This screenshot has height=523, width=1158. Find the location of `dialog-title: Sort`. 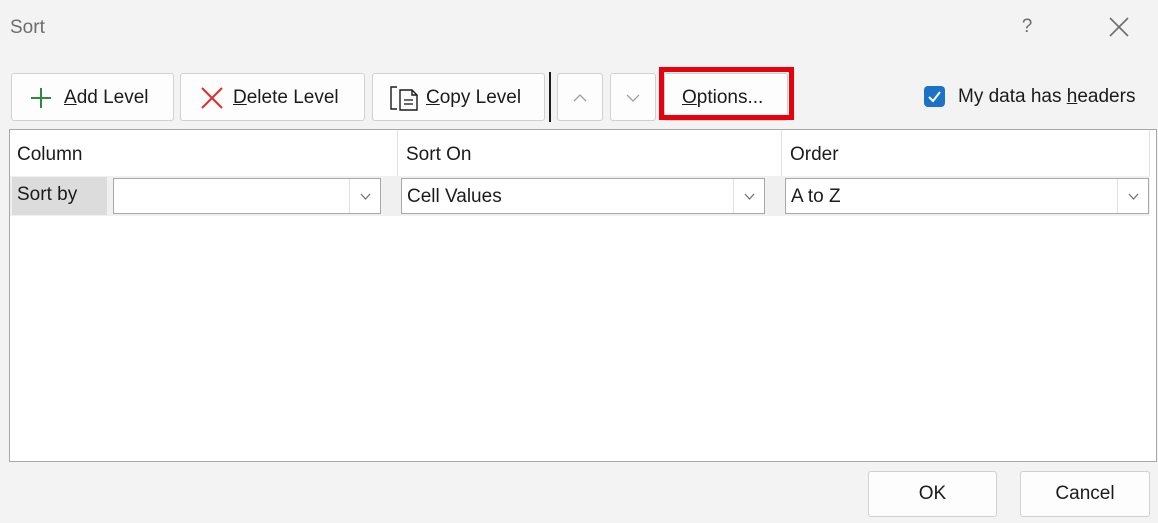

dialog-title: Sort is located at coordinates (27, 27).